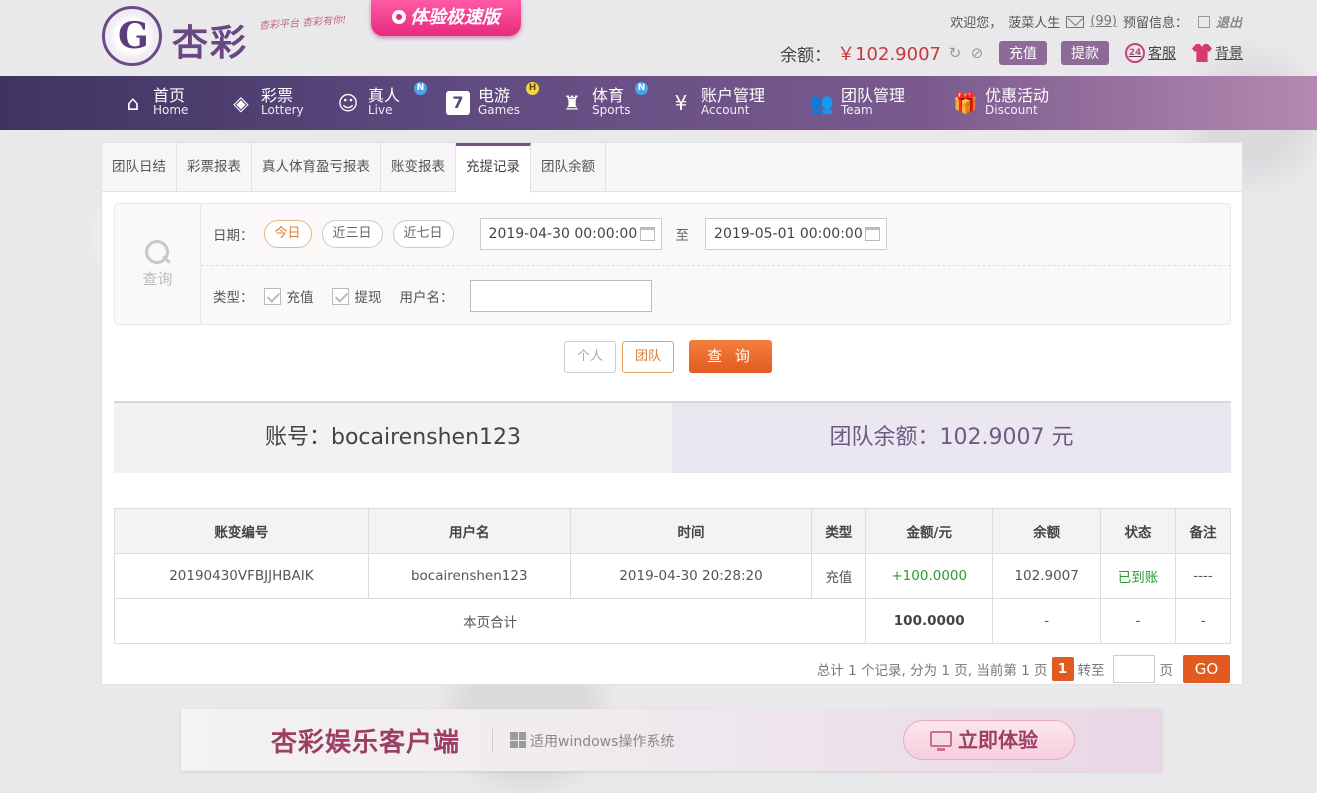 This screenshot has width=1317, height=793. Describe the element at coordinates (570, 234) in the screenshot. I see `start-date-input: 2019-04-30 00:00:00` at that location.